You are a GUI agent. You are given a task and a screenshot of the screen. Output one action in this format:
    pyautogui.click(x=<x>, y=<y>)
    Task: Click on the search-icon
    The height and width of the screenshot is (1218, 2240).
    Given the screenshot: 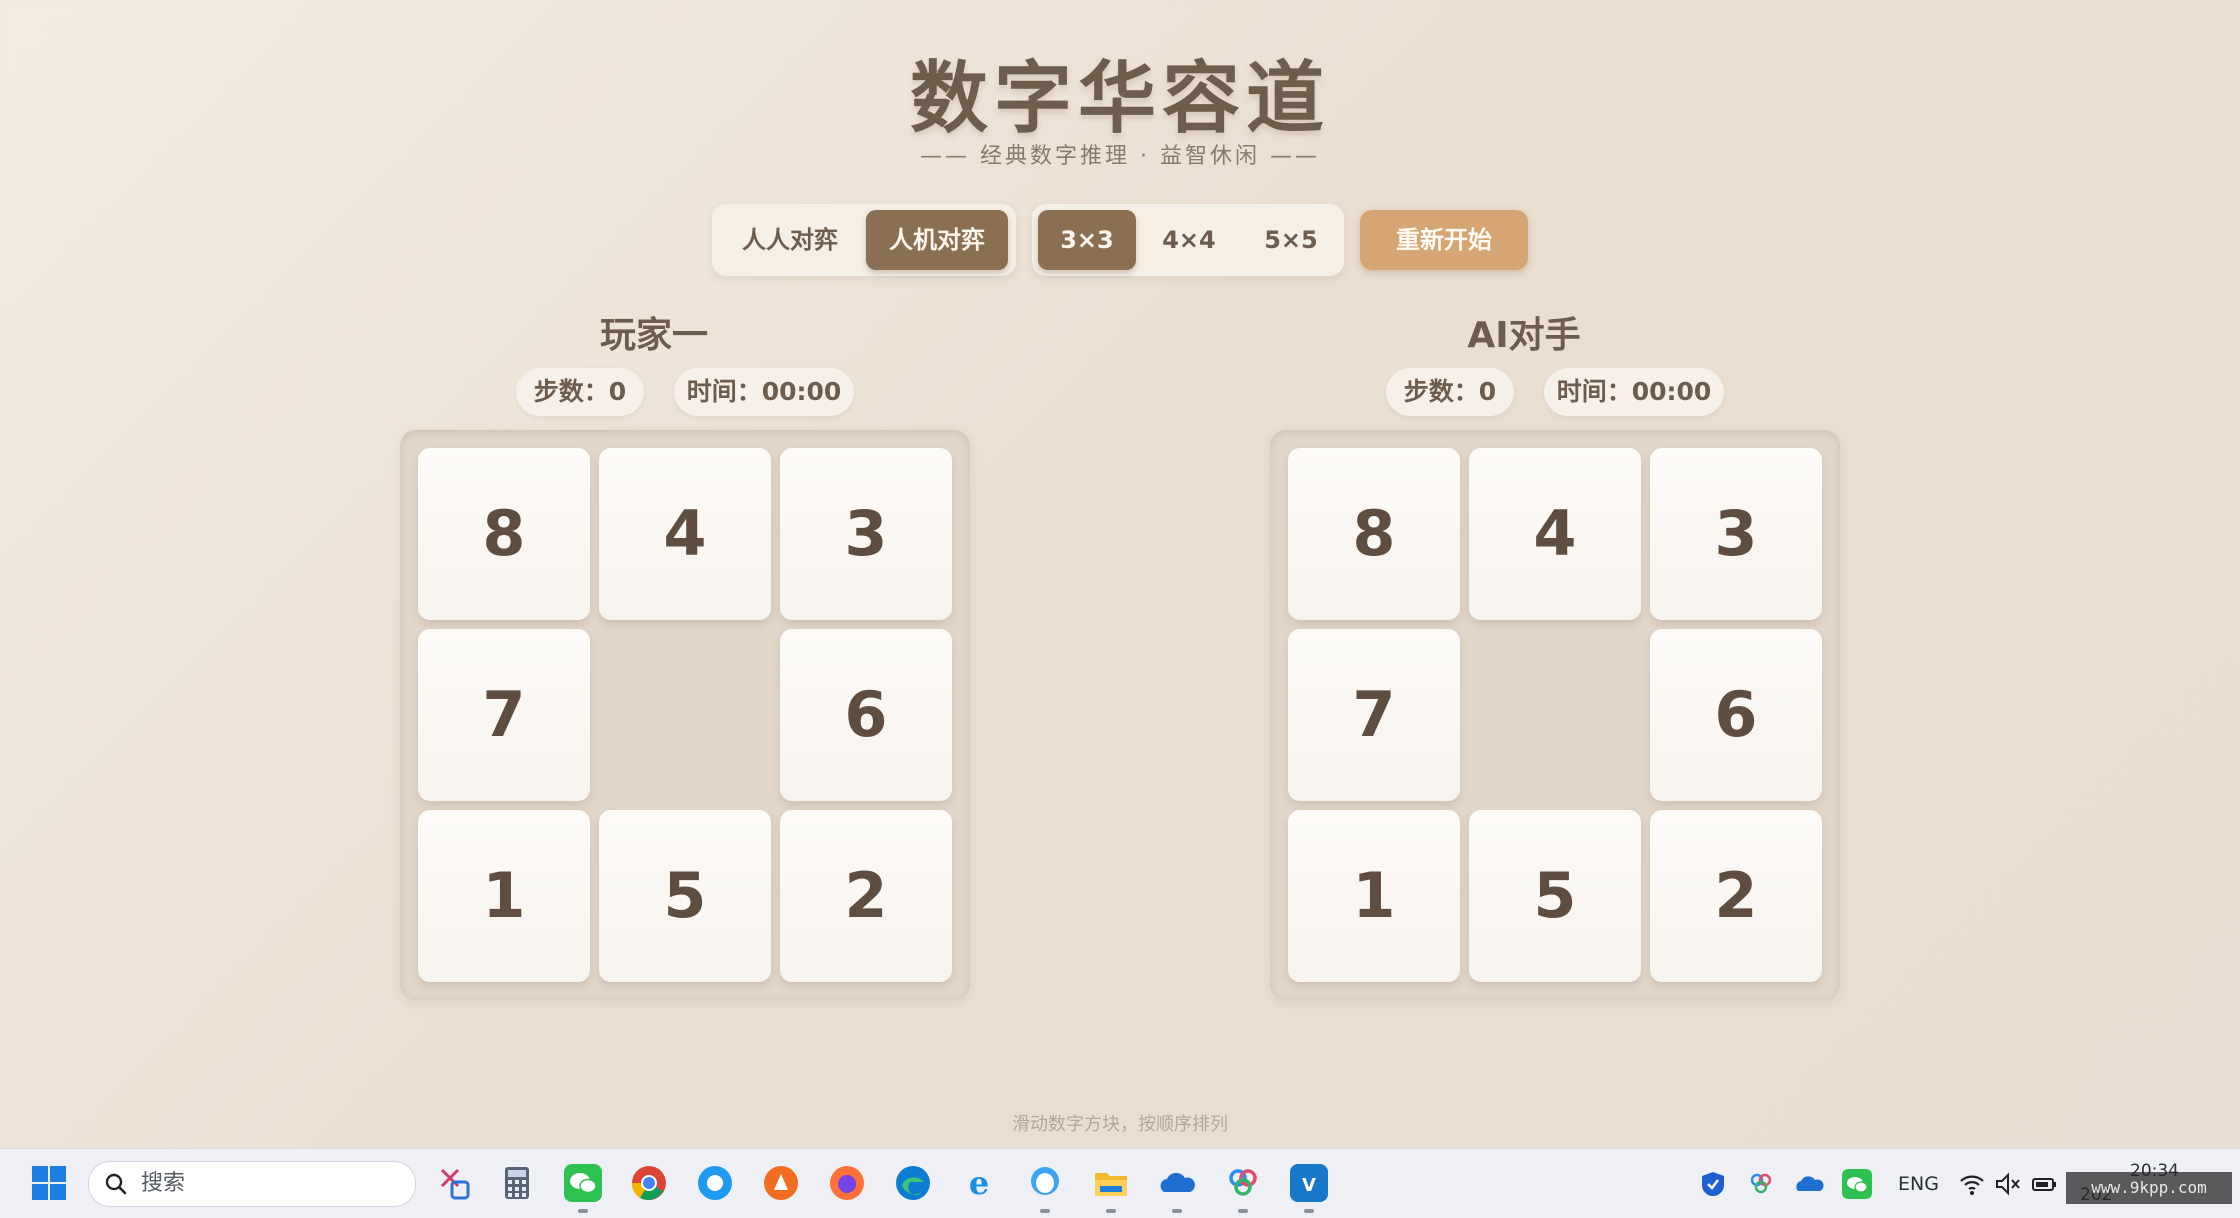 What is the action you would take?
    pyautogui.click(x=116, y=1184)
    